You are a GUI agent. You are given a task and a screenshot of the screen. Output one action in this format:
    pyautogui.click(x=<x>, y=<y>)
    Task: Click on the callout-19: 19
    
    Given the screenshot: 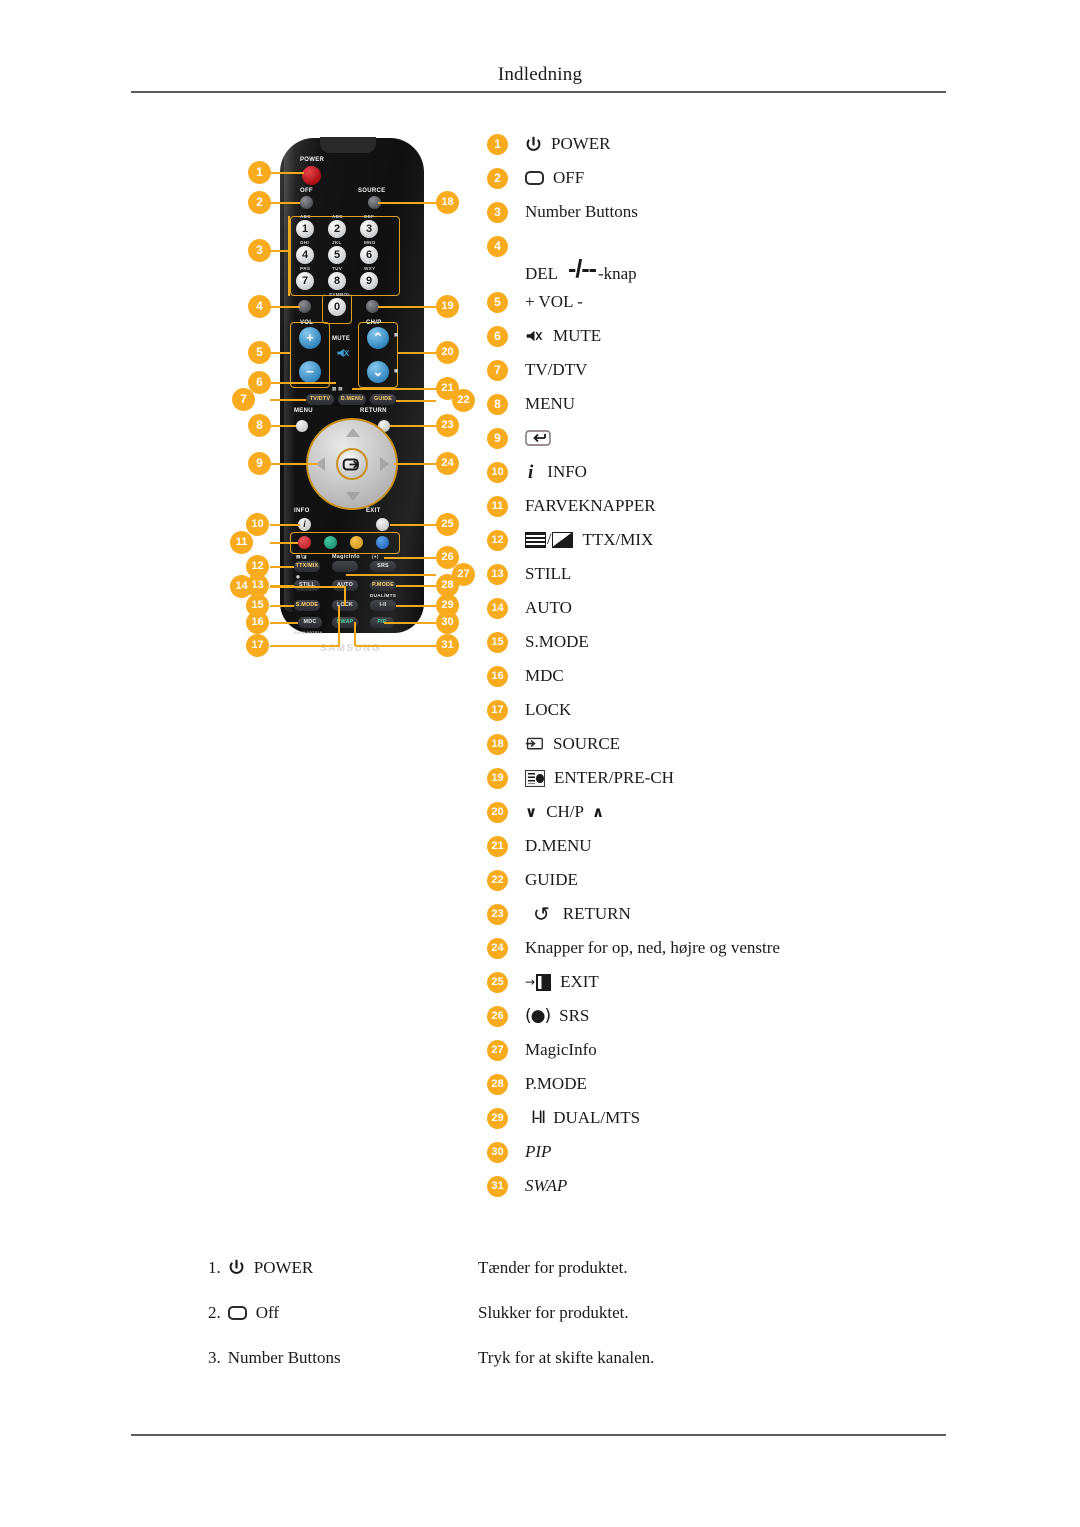 What is the action you would take?
    pyautogui.click(x=447, y=306)
    